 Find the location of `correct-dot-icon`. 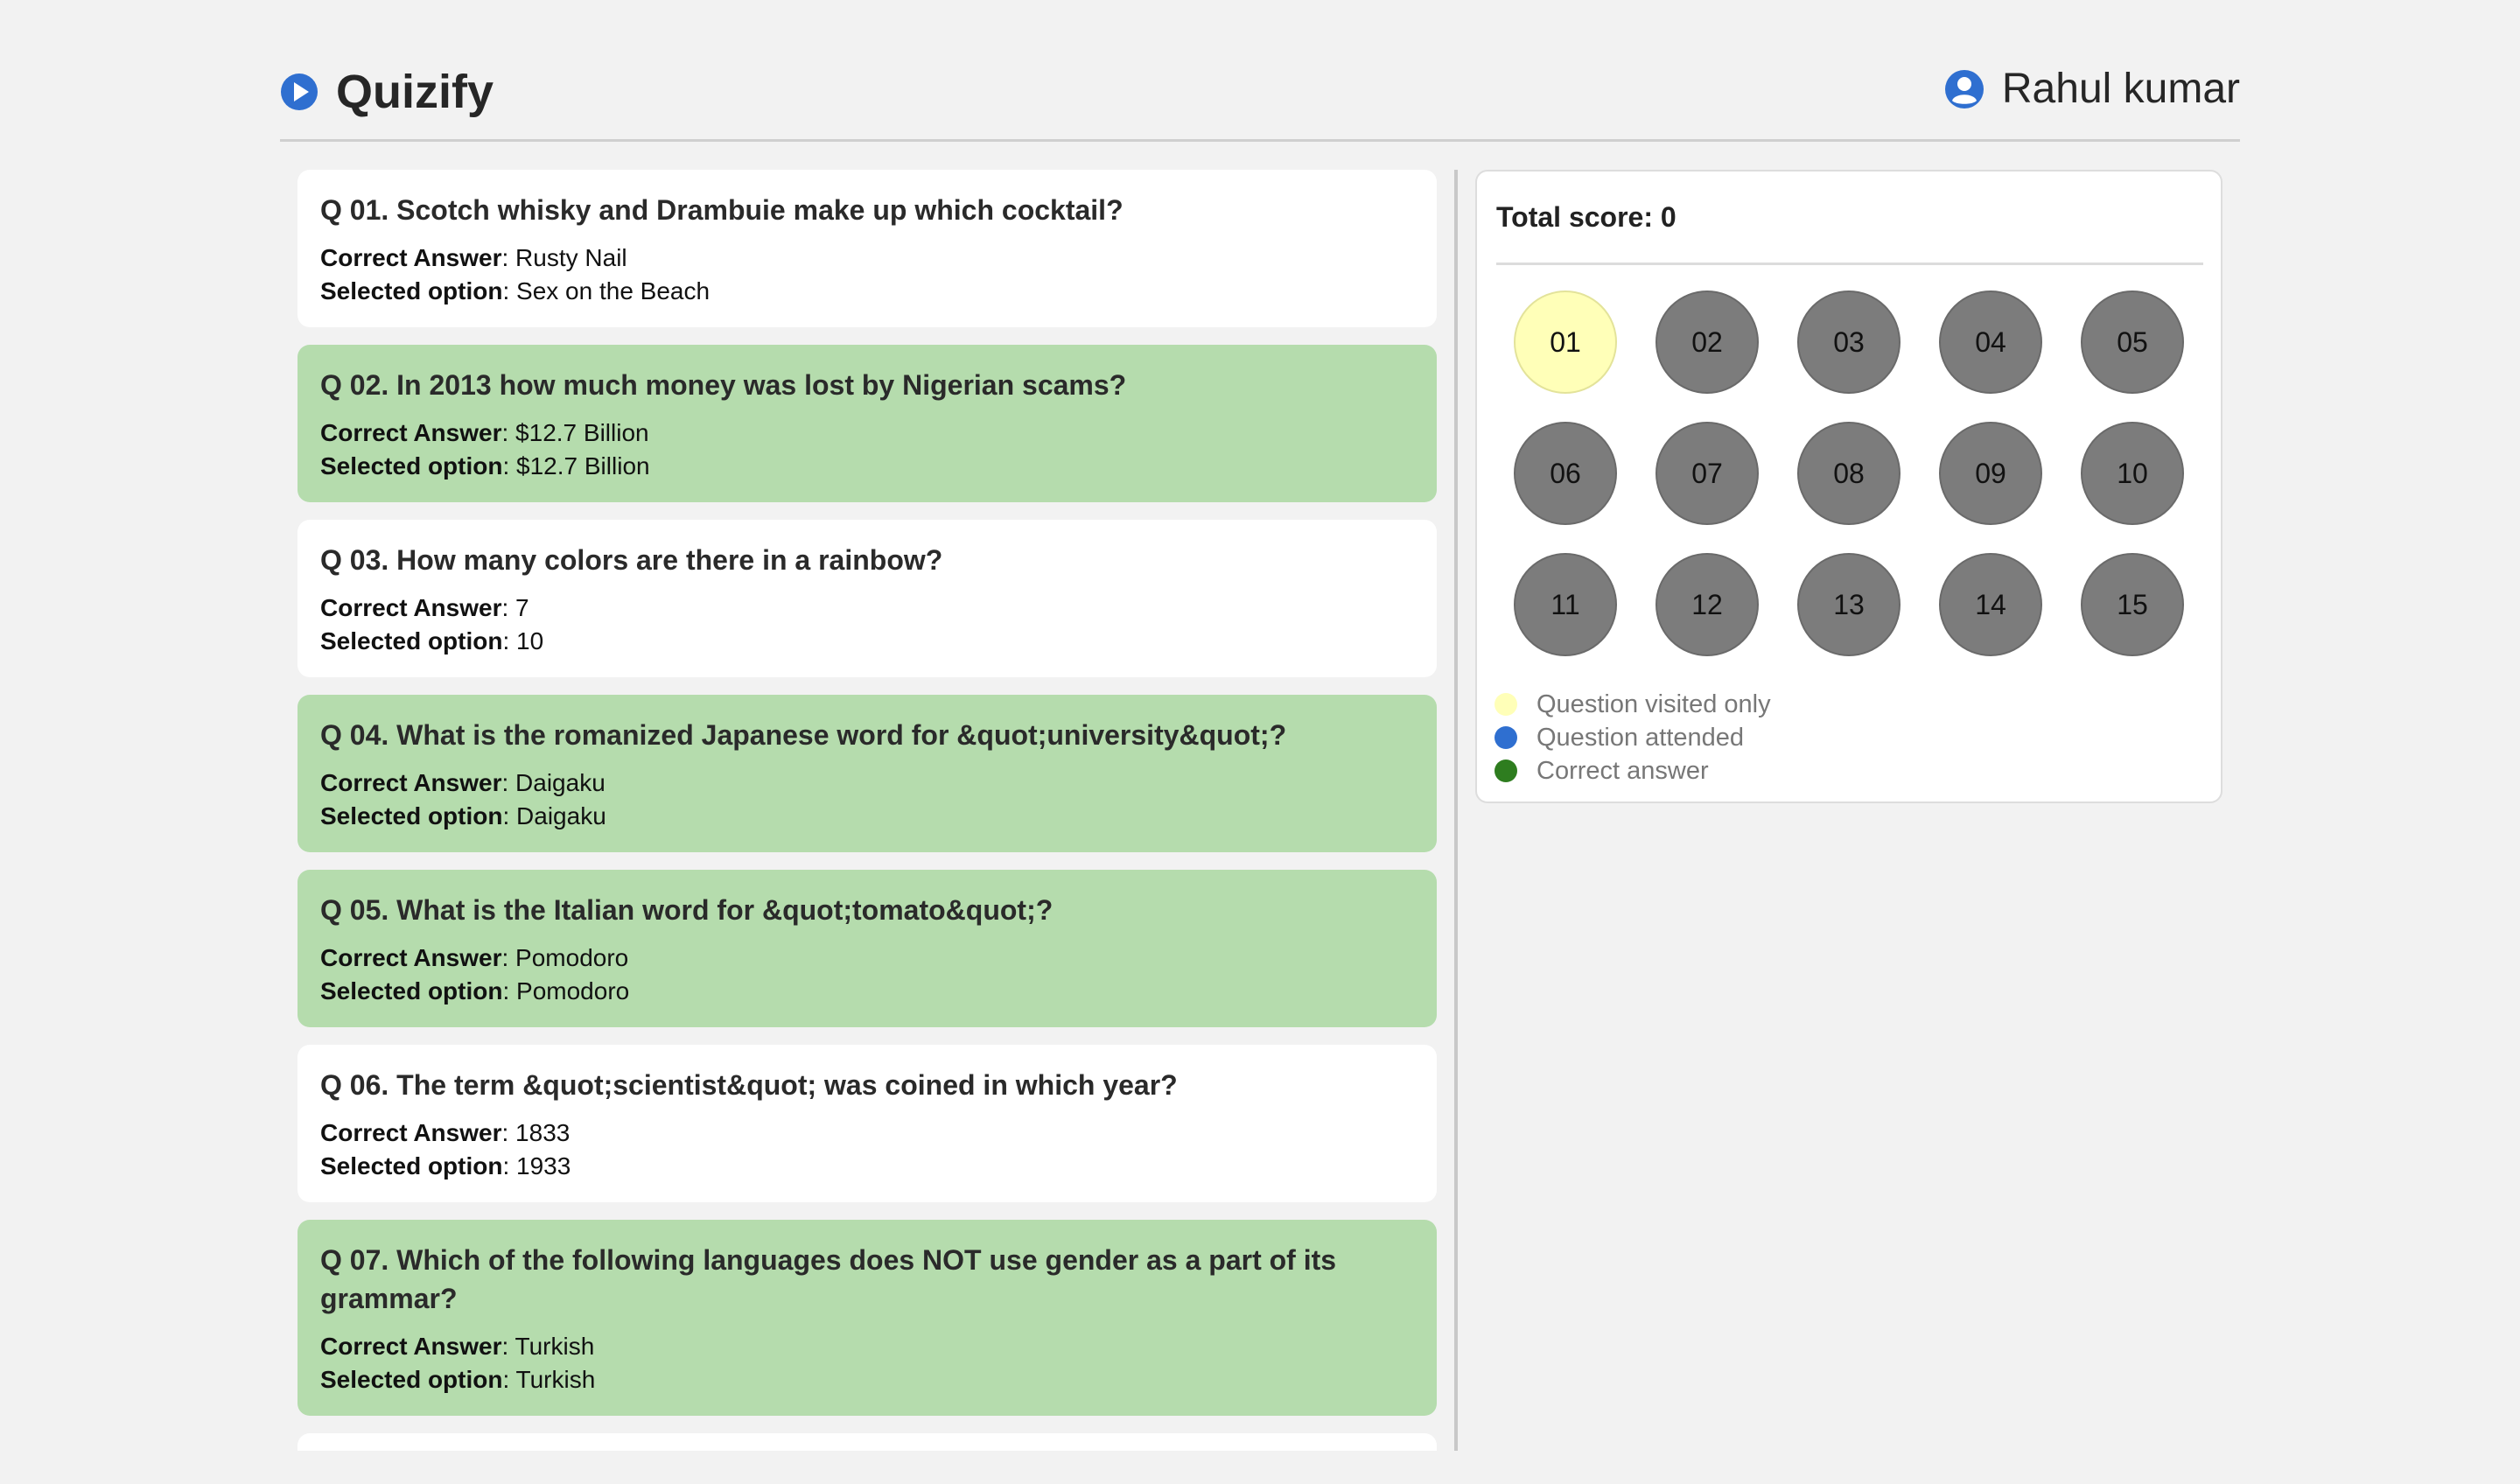

correct-dot-icon is located at coordinates (1505, 771).